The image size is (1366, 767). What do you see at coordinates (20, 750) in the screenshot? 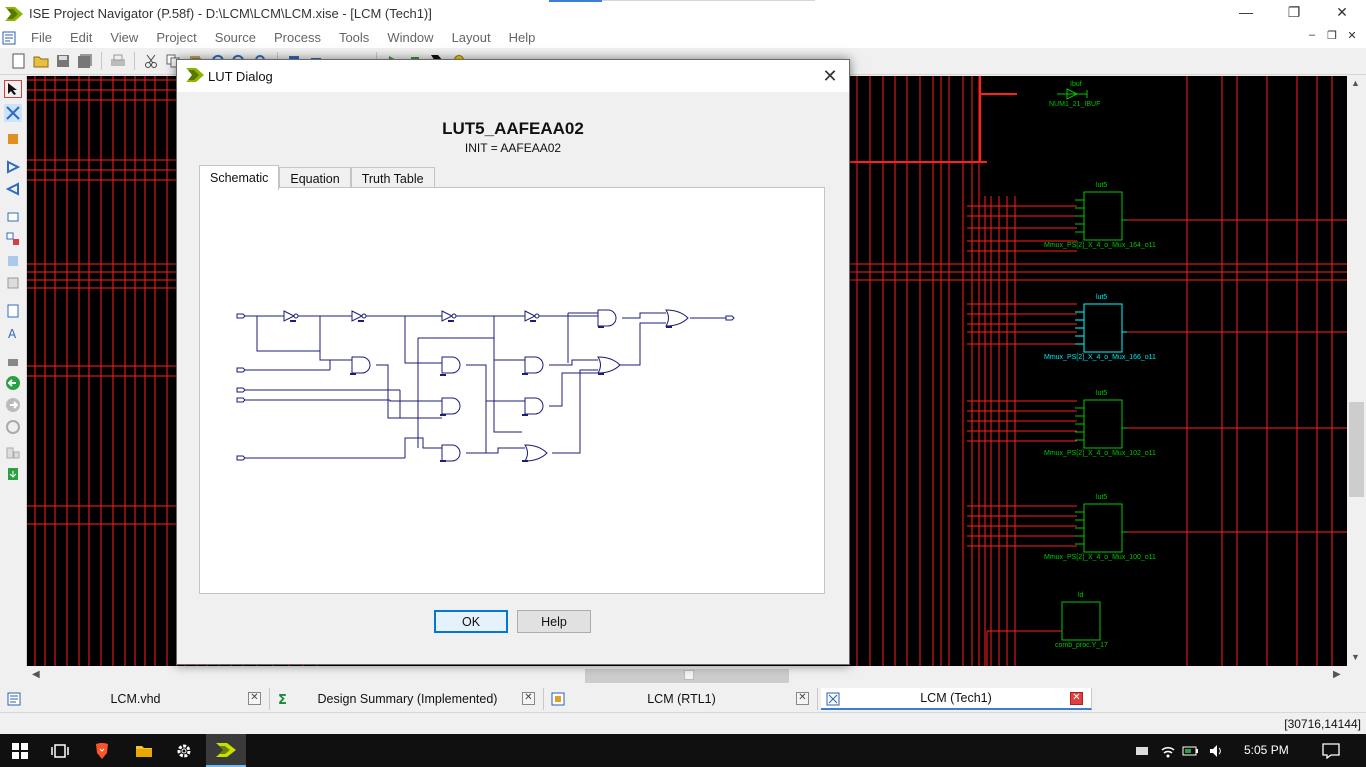
I see `windows-start-icon` at bounding box center [20, 750].